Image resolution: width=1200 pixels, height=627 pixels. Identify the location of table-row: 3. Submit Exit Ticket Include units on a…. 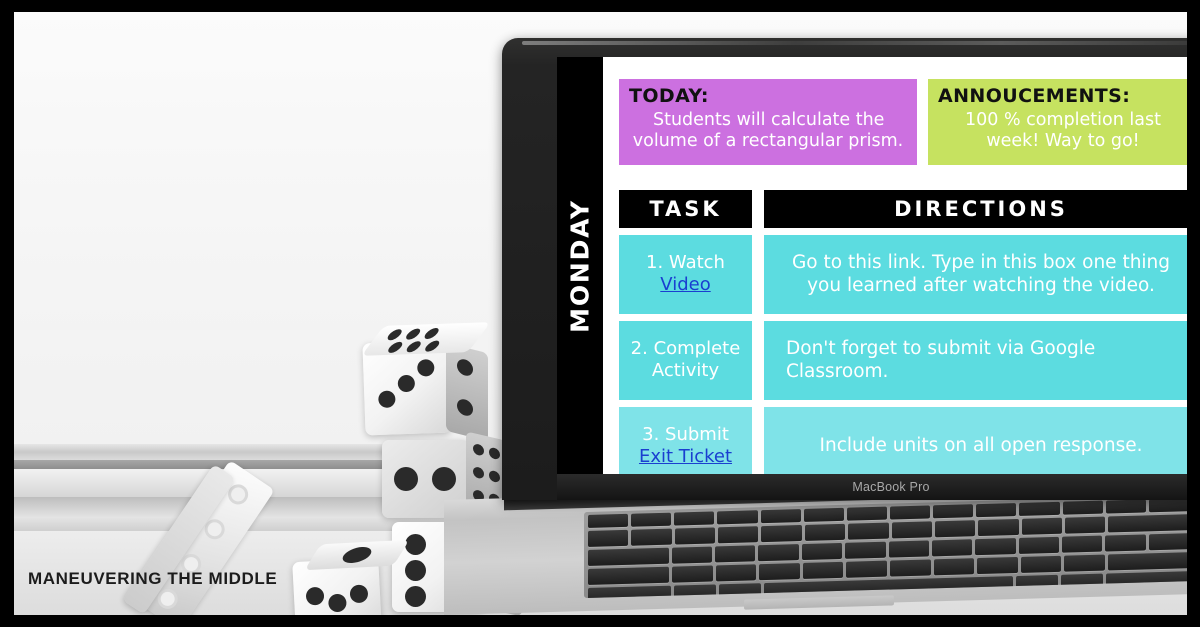
(903, 440).